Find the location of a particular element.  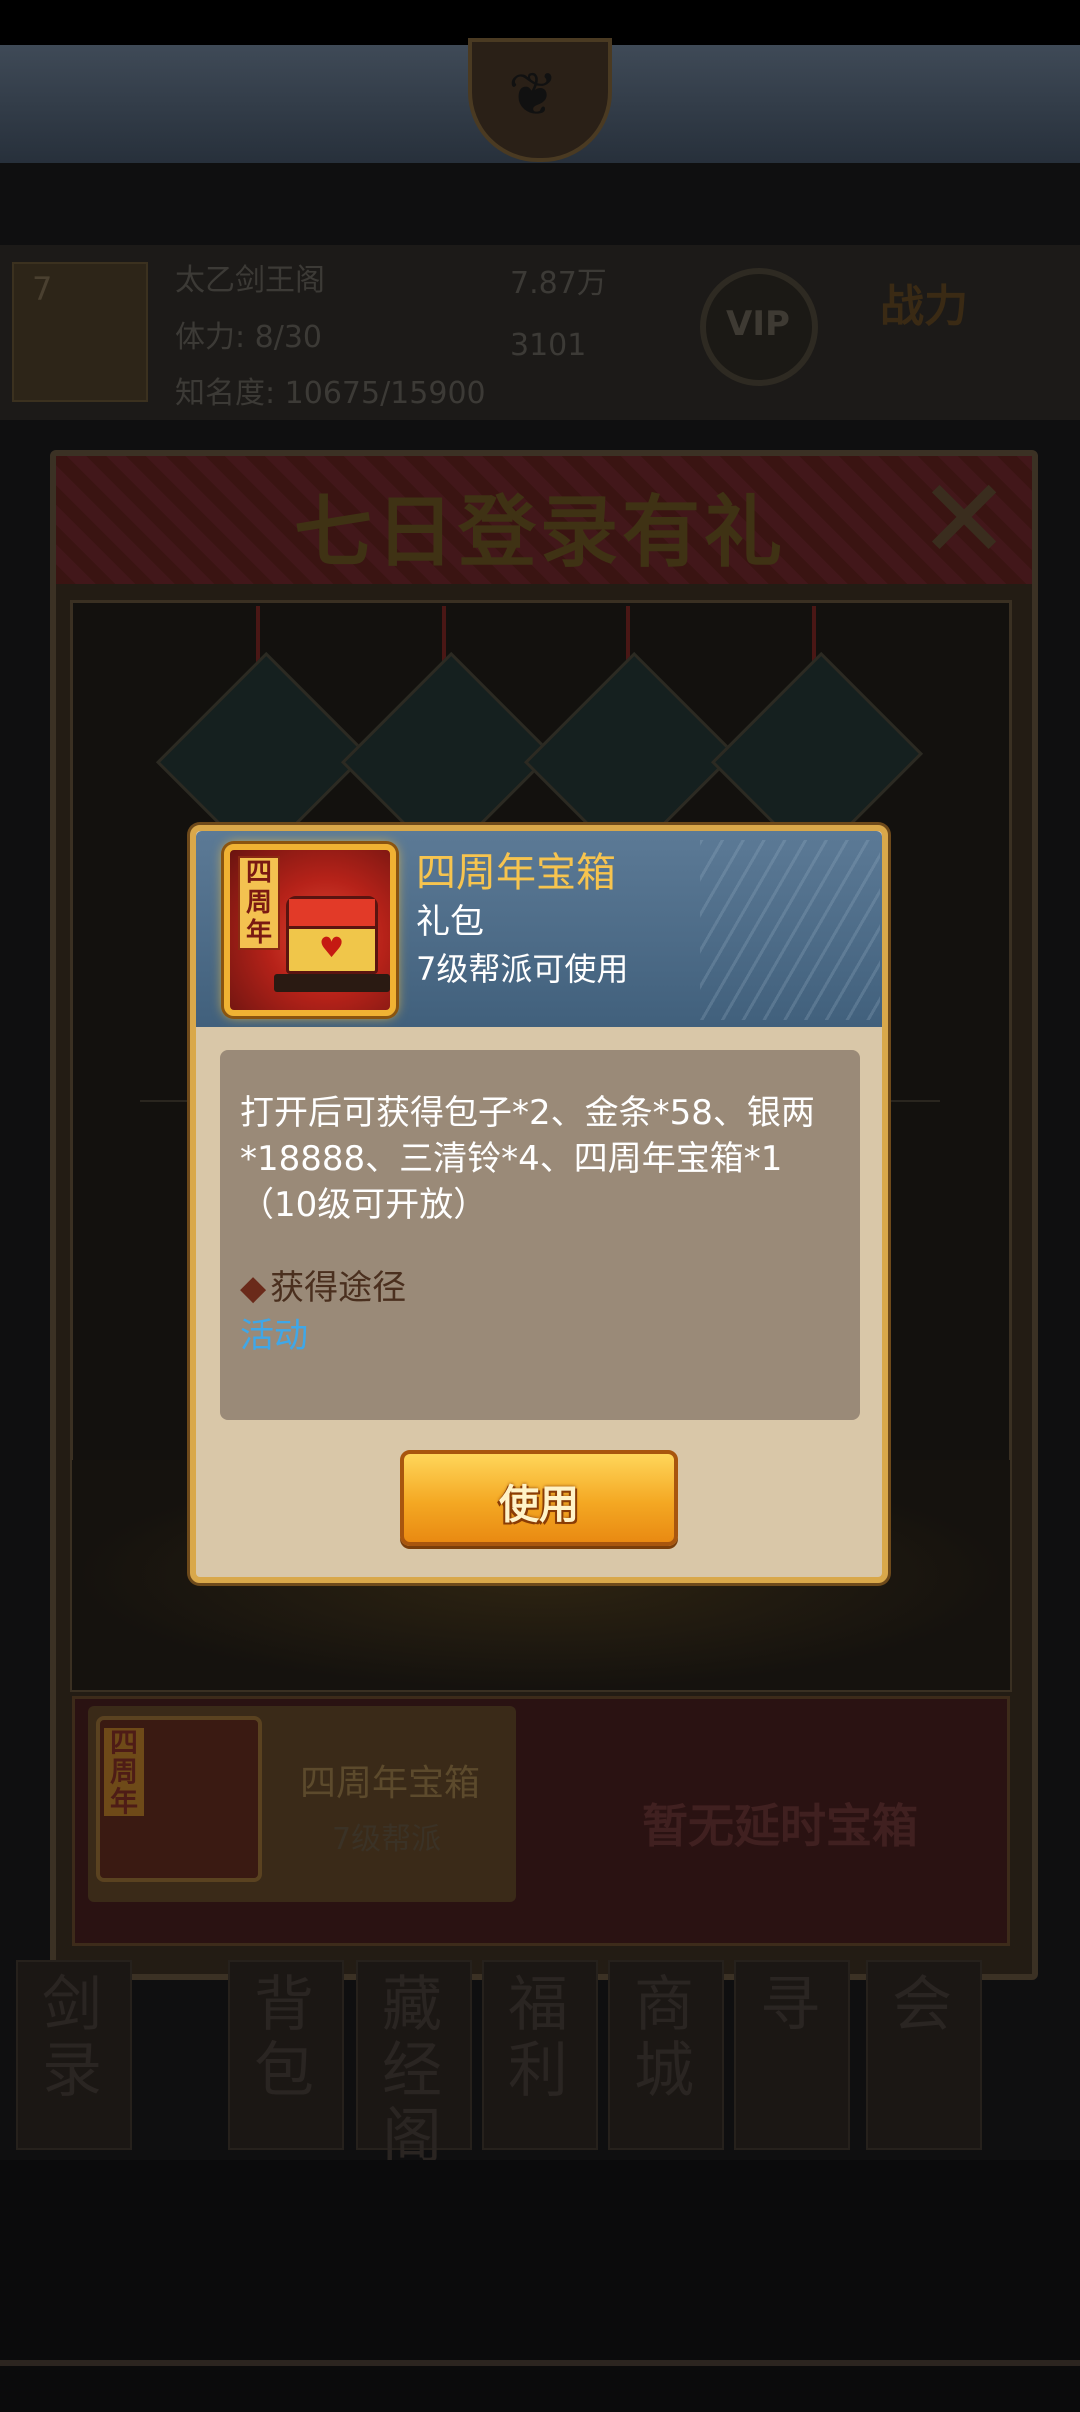

bottom-divider is located at coordinates (540, 2363).